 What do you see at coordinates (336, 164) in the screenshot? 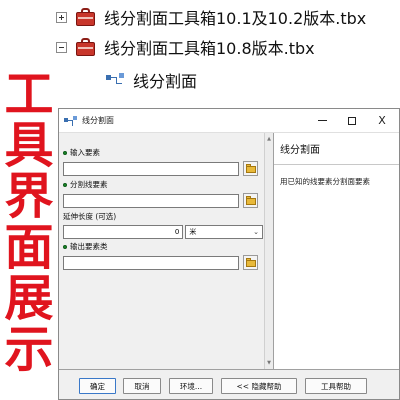
I see `help-divider` at bounding box center [336, 164].